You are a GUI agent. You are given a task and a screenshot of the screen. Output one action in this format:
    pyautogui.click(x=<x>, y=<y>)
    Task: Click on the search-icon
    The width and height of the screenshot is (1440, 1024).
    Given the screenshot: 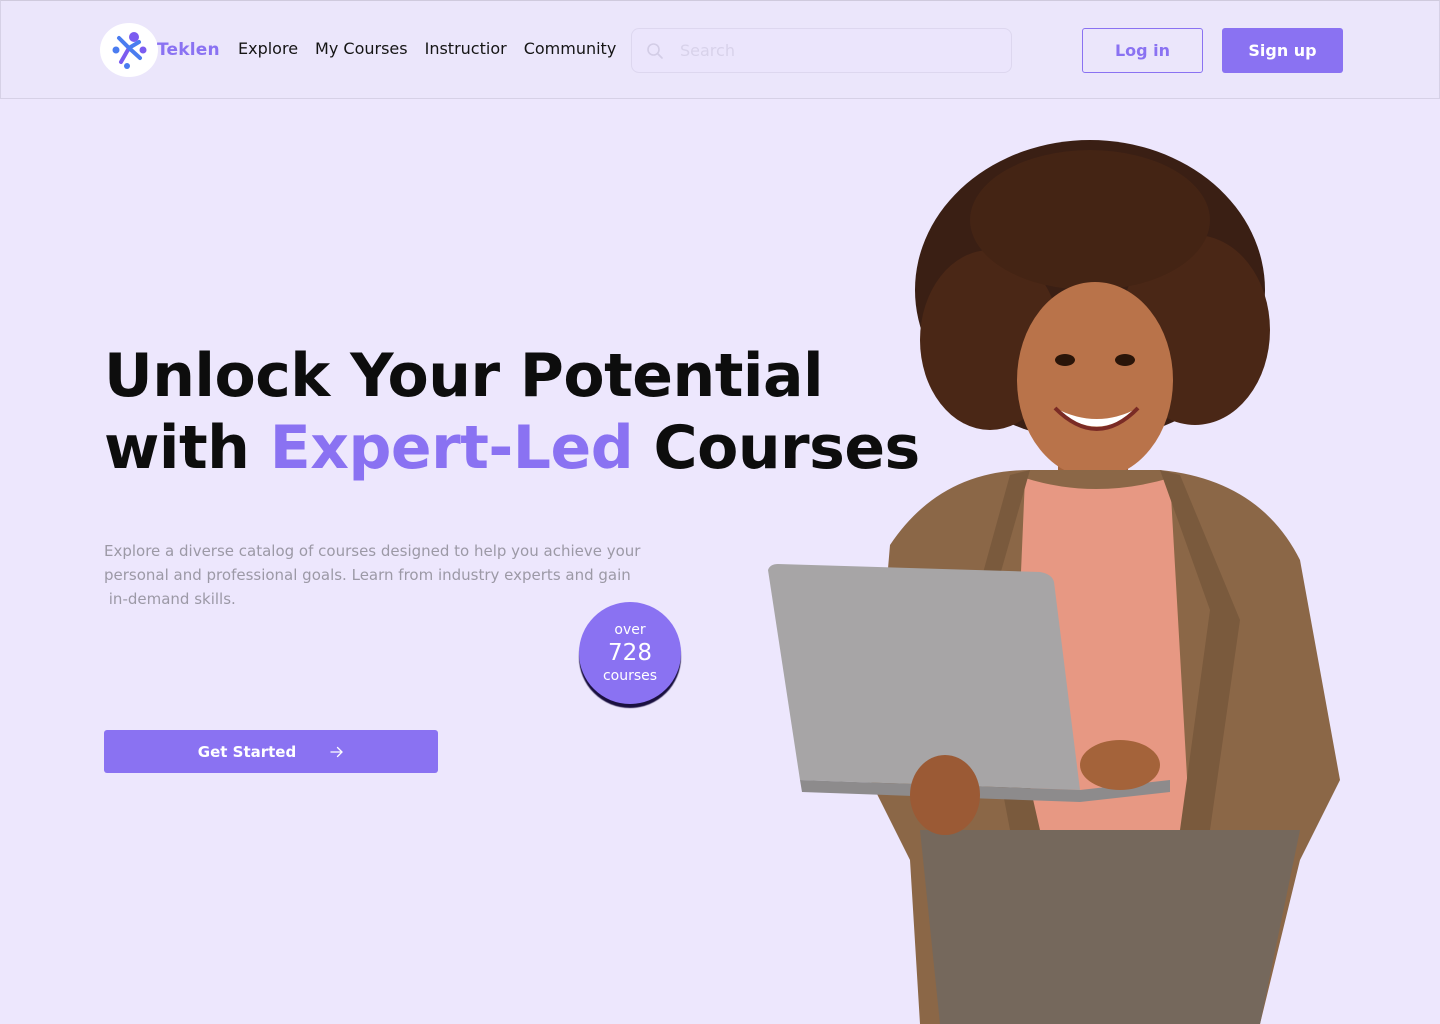 What is the action you would take?
    pyautogui.click(x=655, y=50)
    